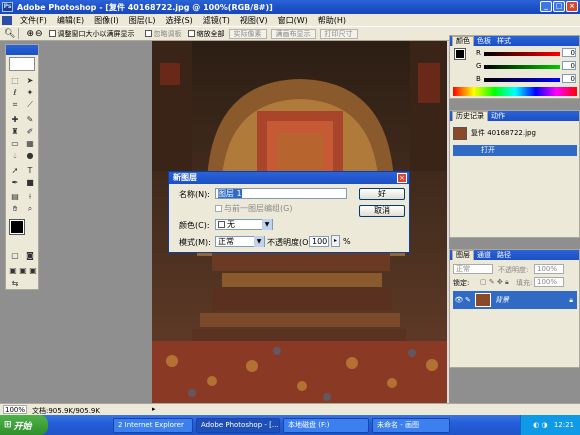  I want to click on resize-window-checkbox, so click(52, 33).